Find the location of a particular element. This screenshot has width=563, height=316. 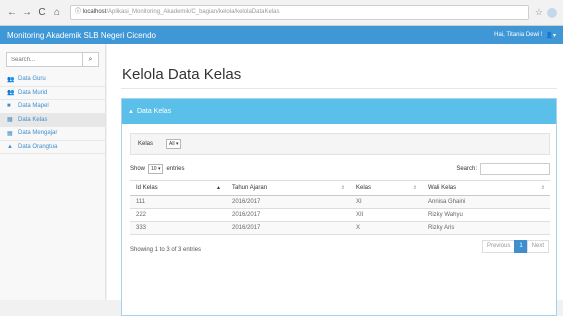

app-brand: Monitoring Akademik SLB Negeri Cicendo is located at coordinates (81, 35).